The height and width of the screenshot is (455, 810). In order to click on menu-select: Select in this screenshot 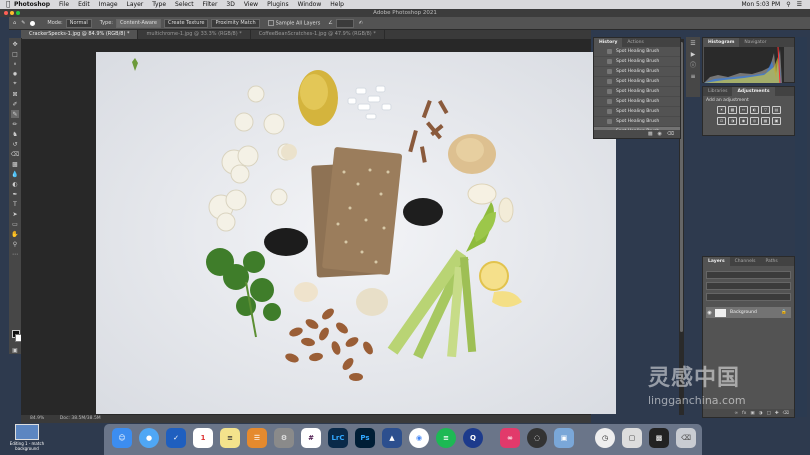, I will do `click(184, 4)`.